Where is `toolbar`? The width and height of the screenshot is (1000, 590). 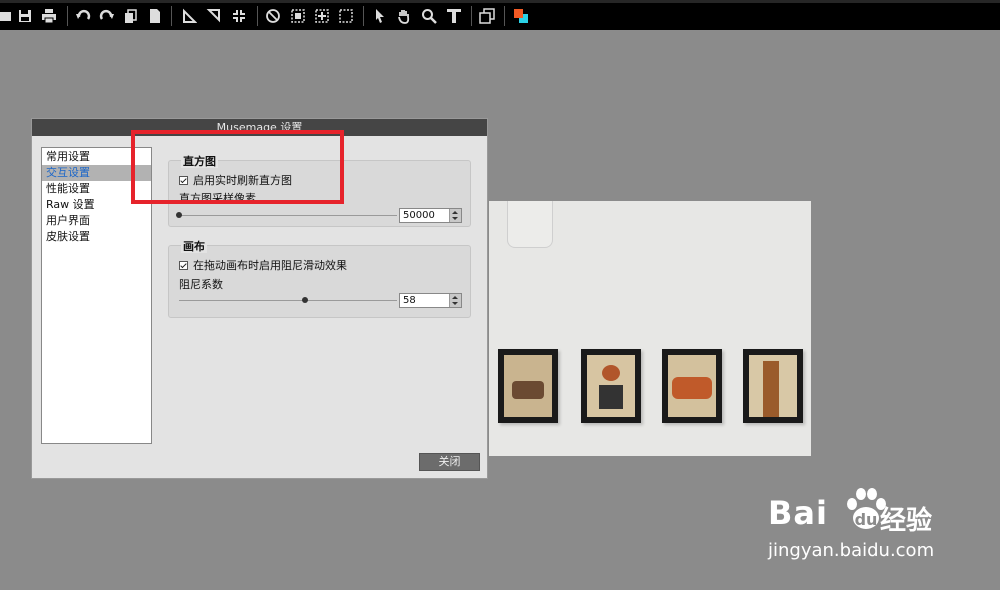 toolbar is located at coordinates (500, 15).